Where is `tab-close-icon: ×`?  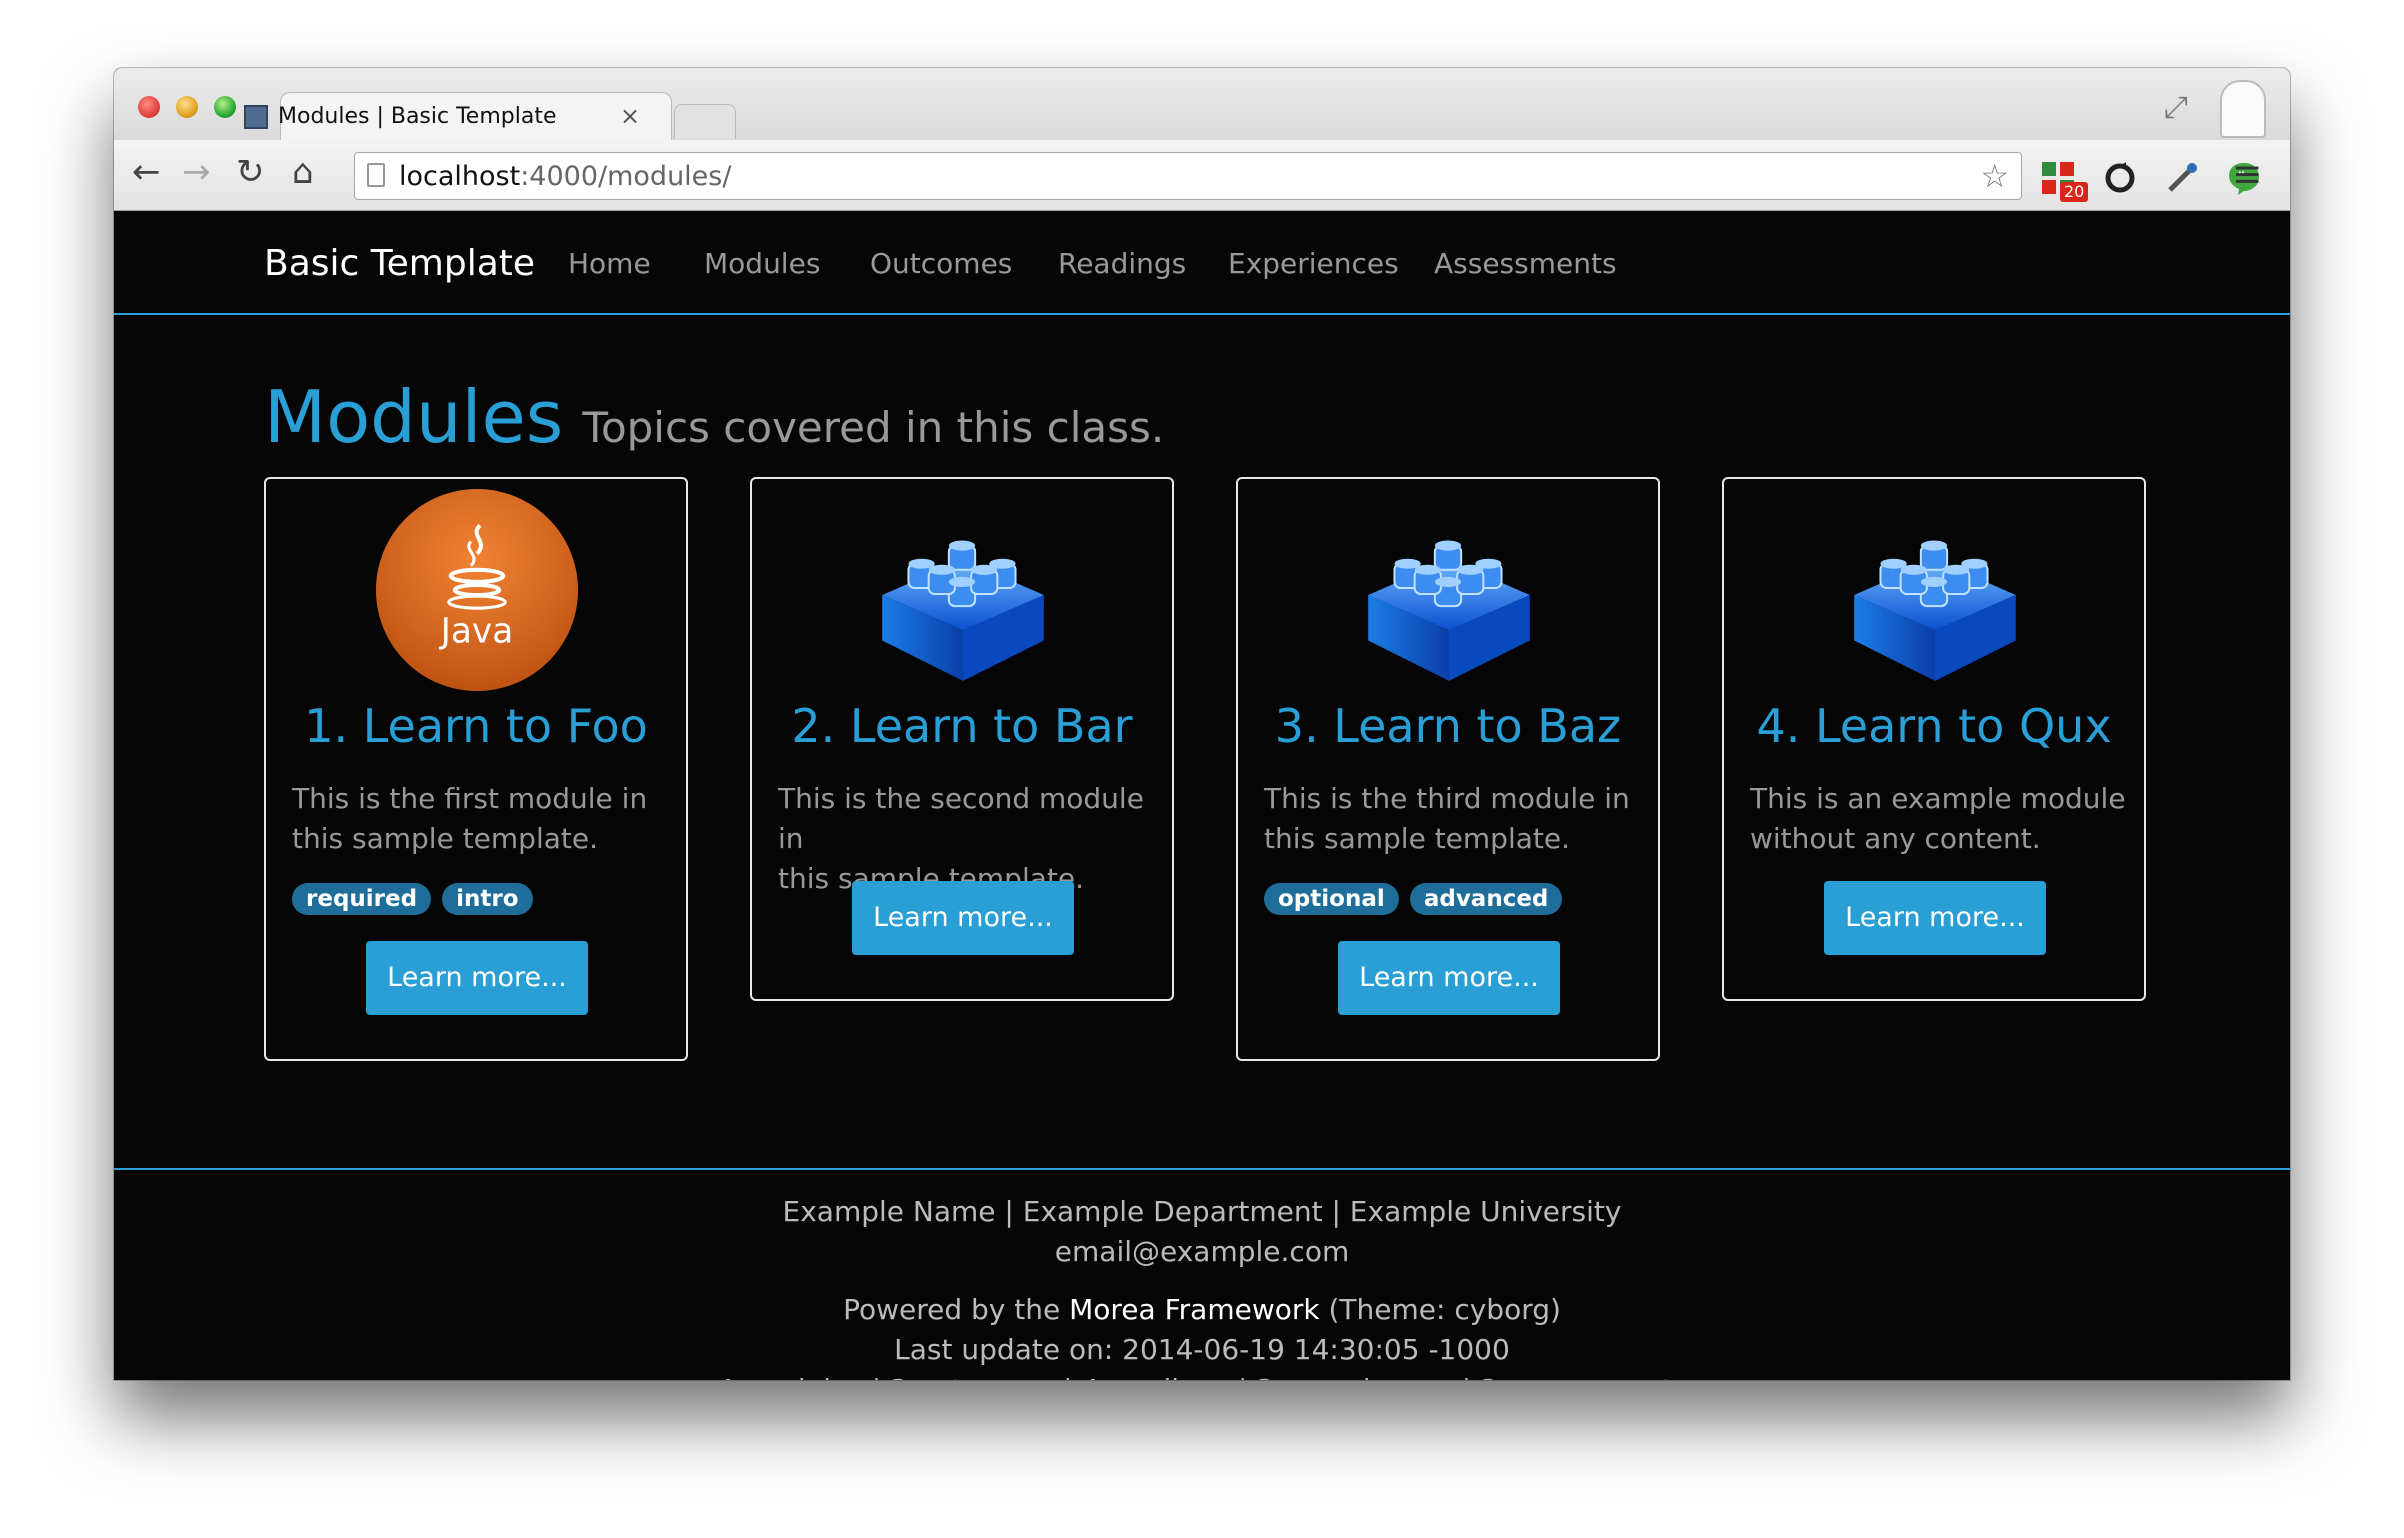
tab-close-icon: × is located at coordinates (630, 116).